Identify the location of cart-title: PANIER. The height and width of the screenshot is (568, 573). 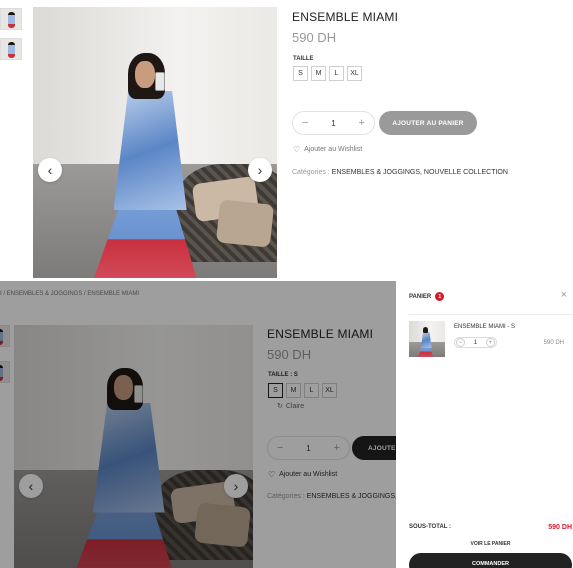
(420, 296).